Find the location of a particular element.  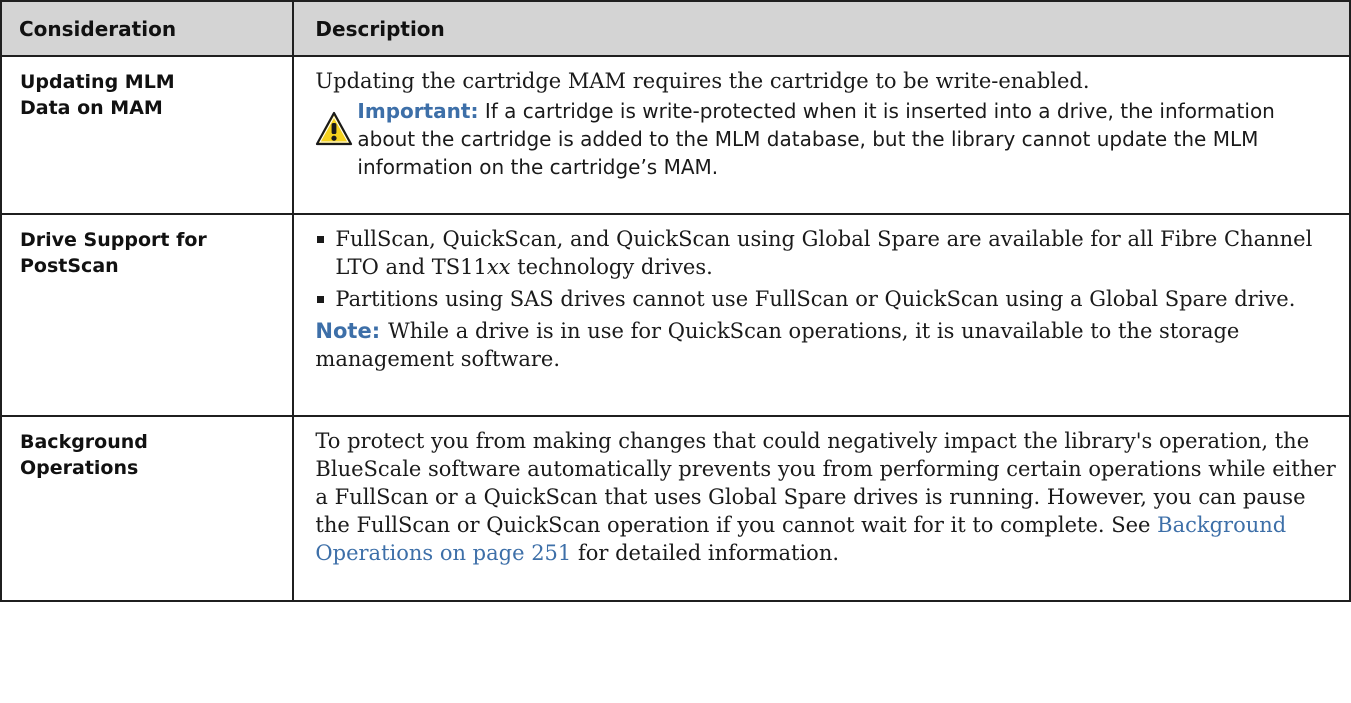

row-title-line: Operations is located at coordinates (79, 468).